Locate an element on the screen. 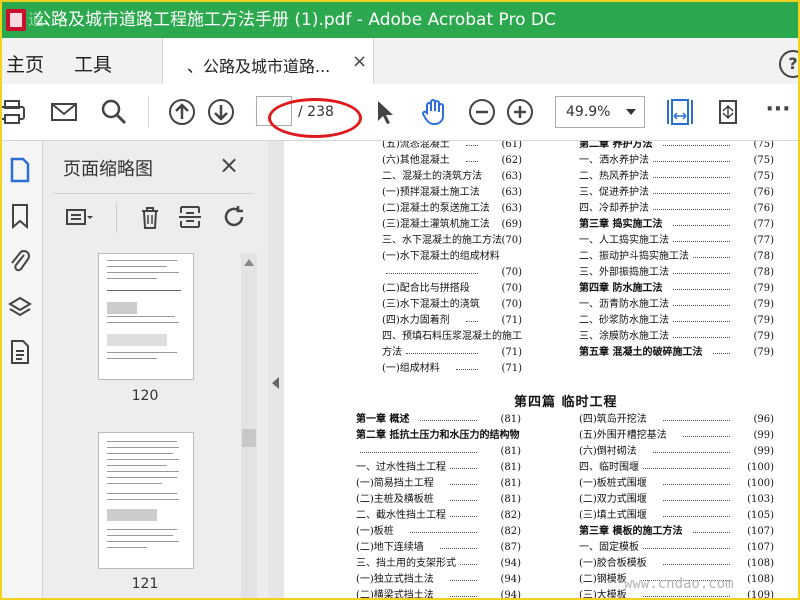 The image size is (800, 600). select-cursor-icon is located at coordinates (384, 112).